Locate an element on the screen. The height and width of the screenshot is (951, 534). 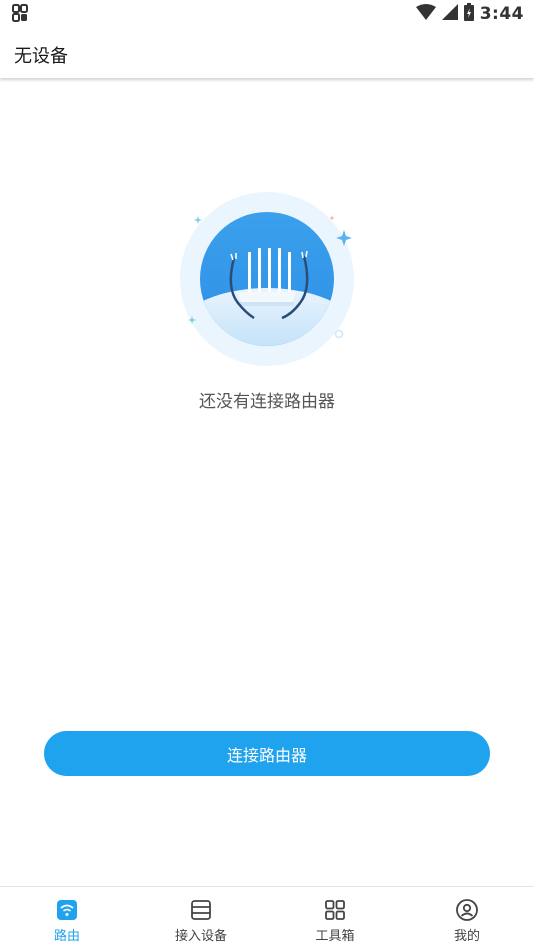
wifi-icon is located at coordinates (425, 14).